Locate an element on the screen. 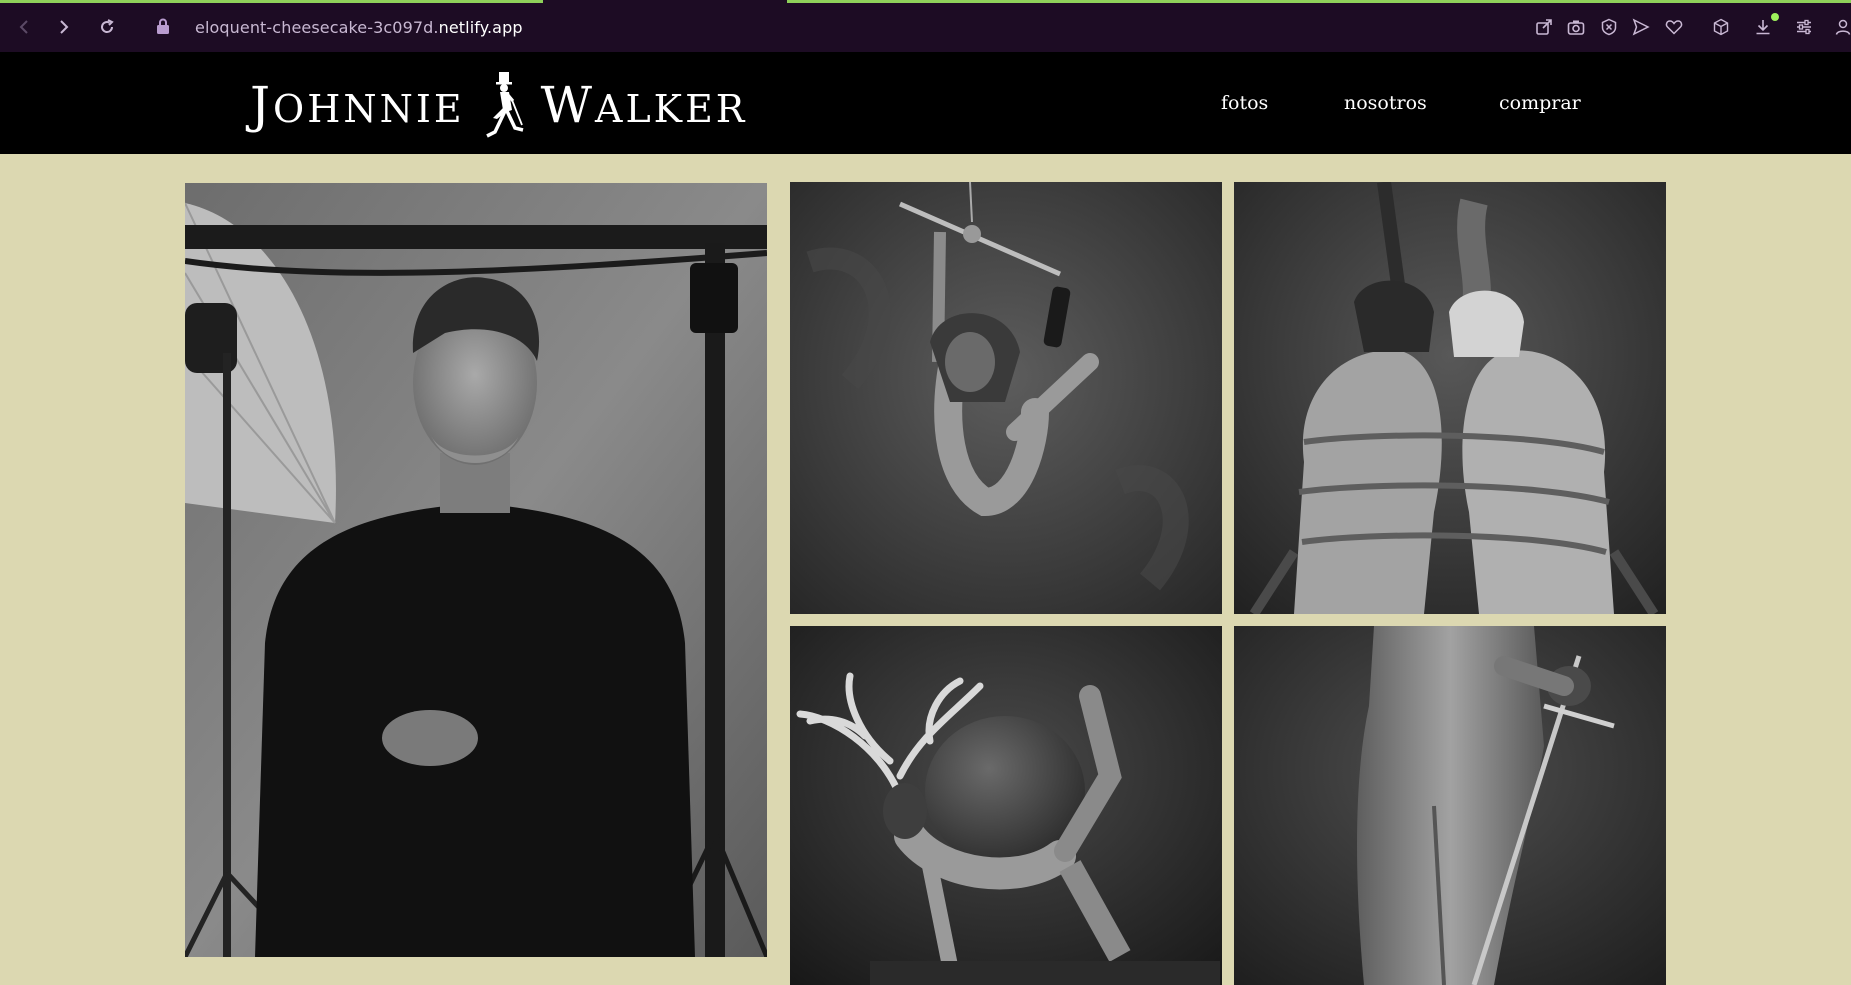 This screenshot has height=985, width=1851. nav-link-comprar: comprar is located at coordinates (1540, 103).